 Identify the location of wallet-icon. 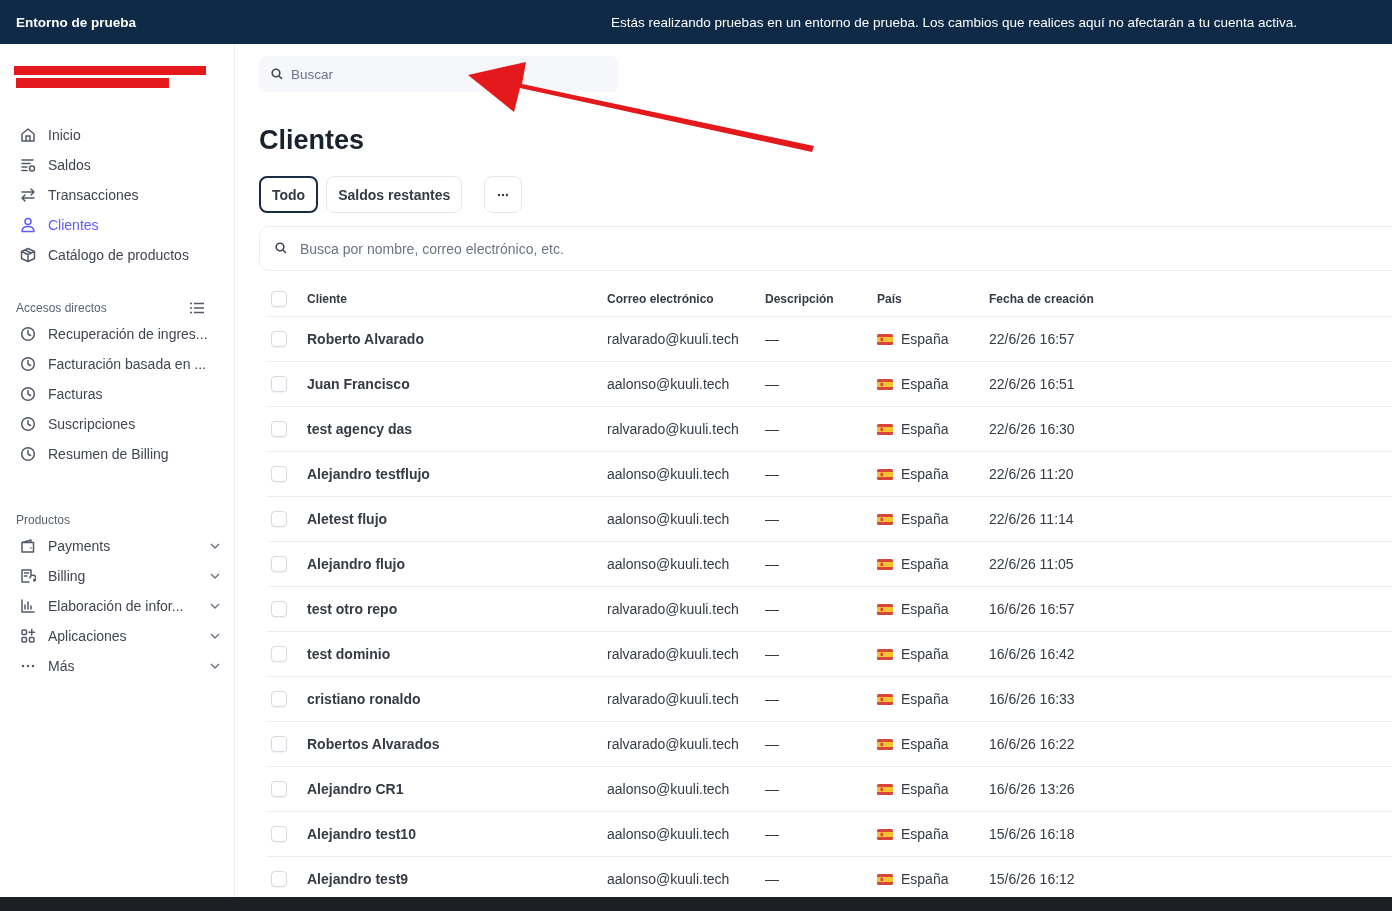
(28, 546).